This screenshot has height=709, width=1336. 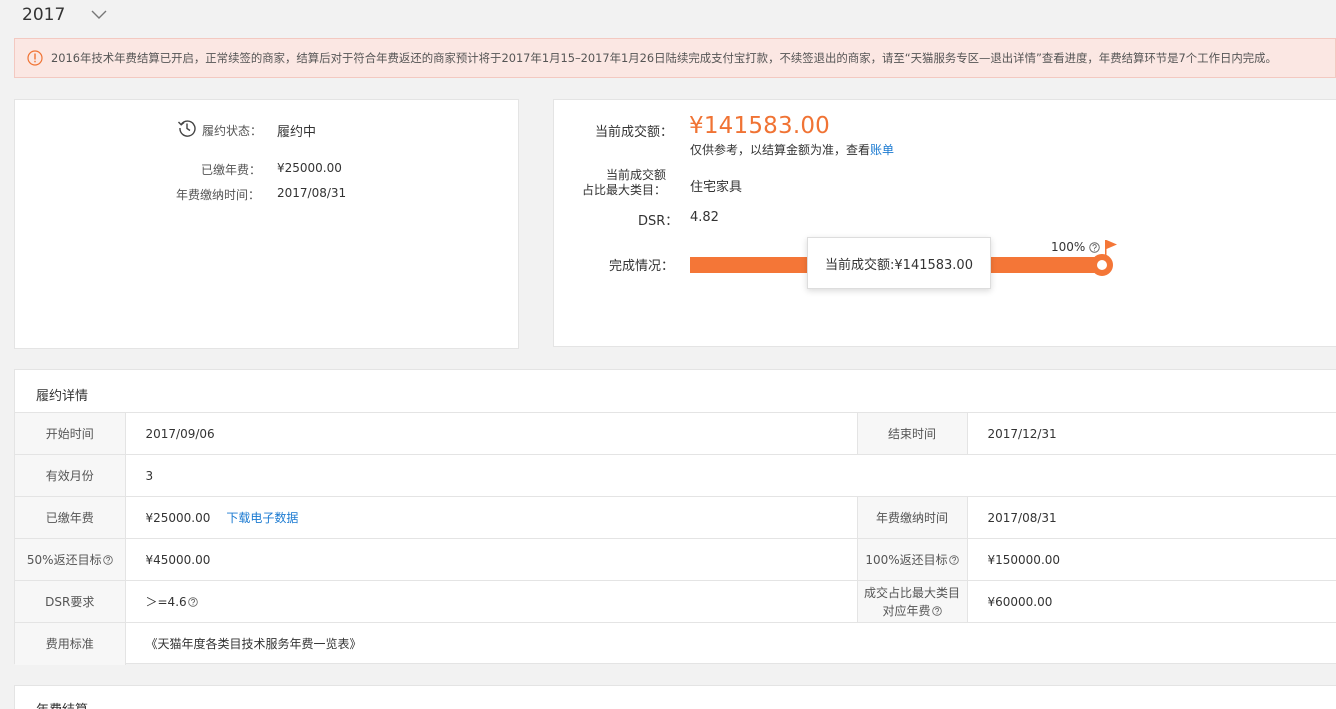 I want to click on table-row: 50%返还目标 ¥45000.00 100%返还目标 ¥150000.00, so click(x=675, y=559).